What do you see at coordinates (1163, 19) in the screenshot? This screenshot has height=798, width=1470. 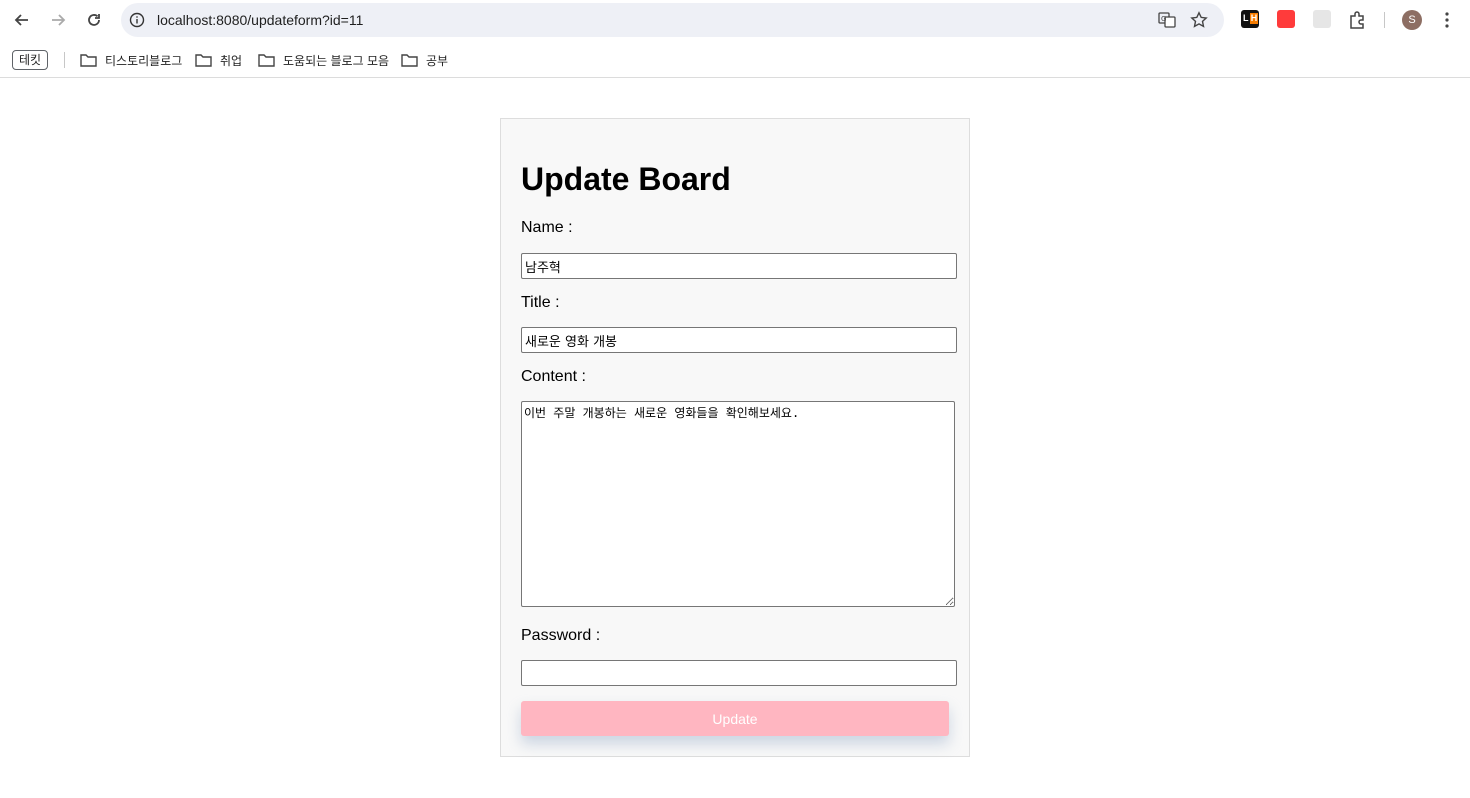 I see `svg-text: G` at bounding box center [1163, 19].